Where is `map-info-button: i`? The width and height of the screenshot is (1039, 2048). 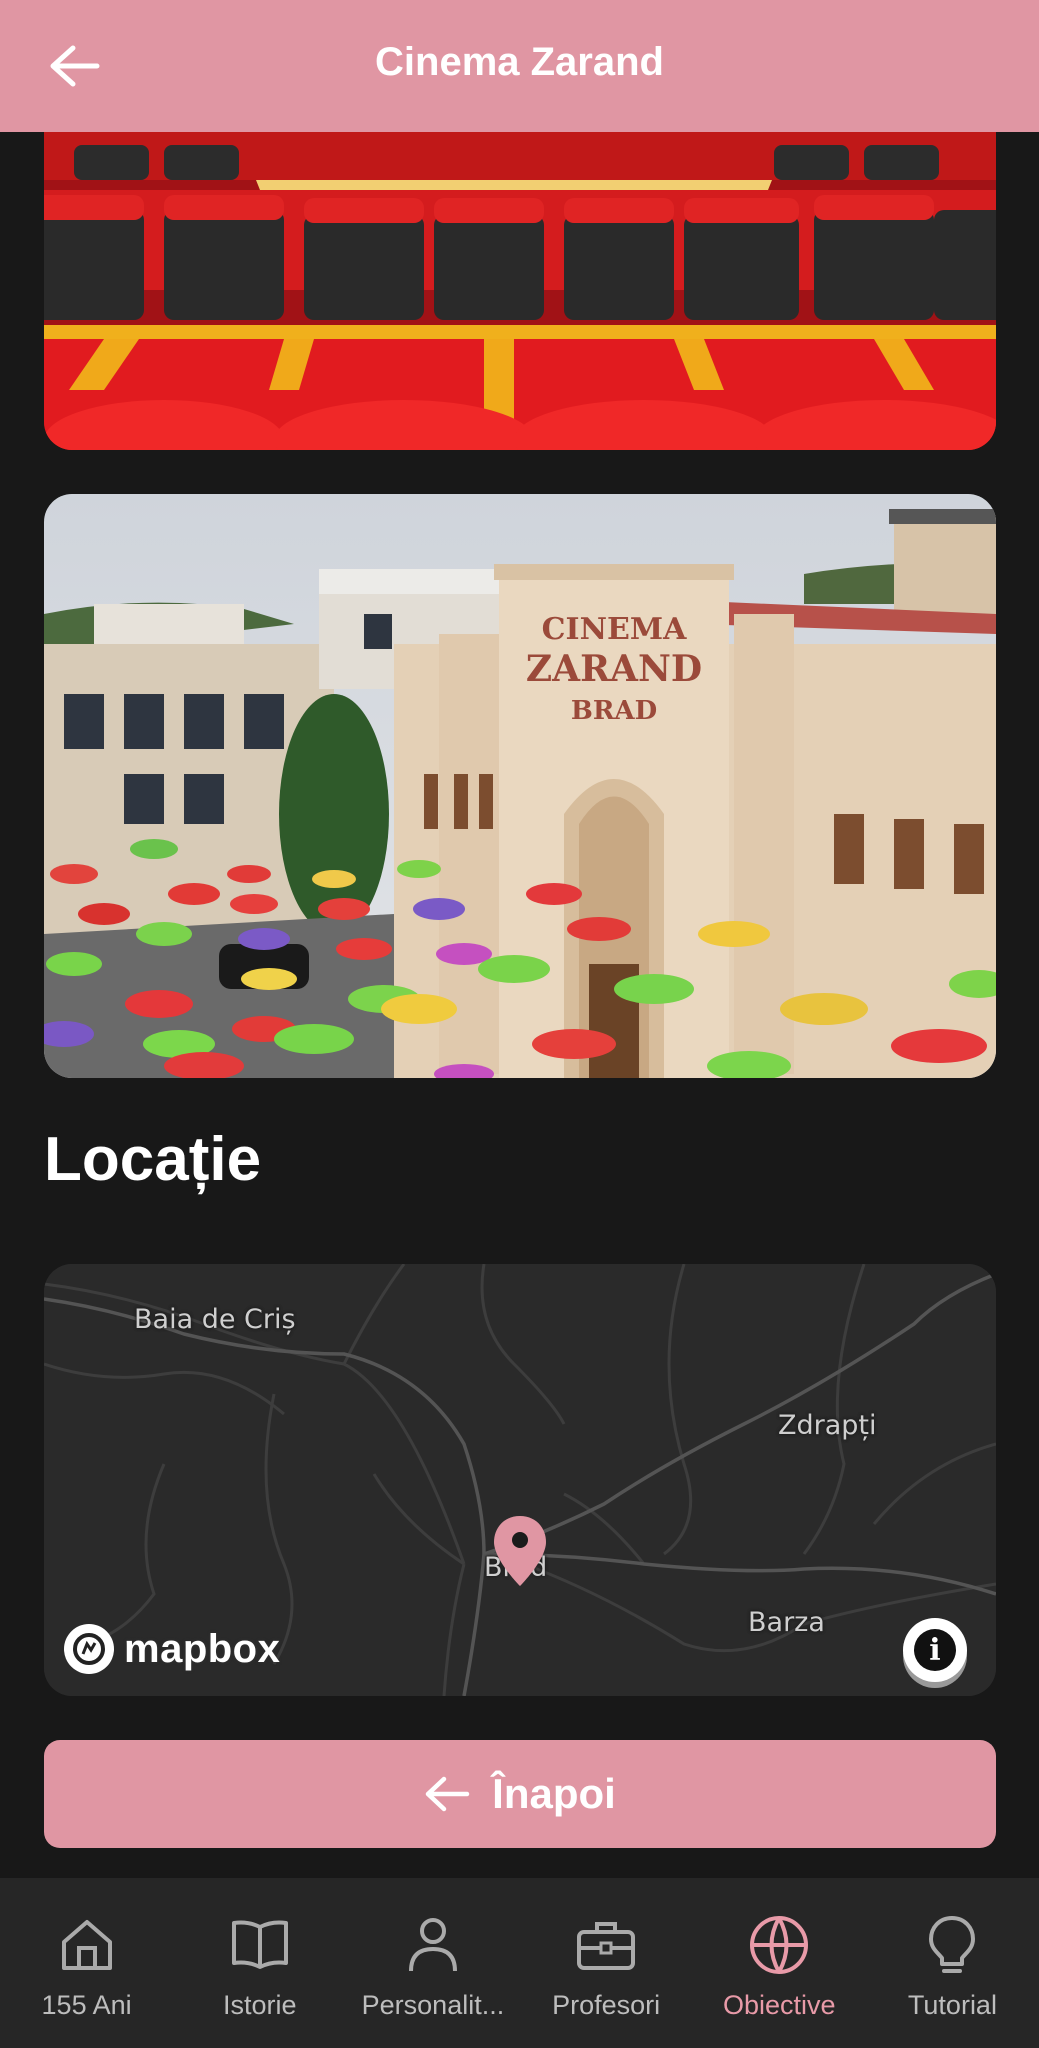
map-info-button: i is located at coordinates (935, 1650).